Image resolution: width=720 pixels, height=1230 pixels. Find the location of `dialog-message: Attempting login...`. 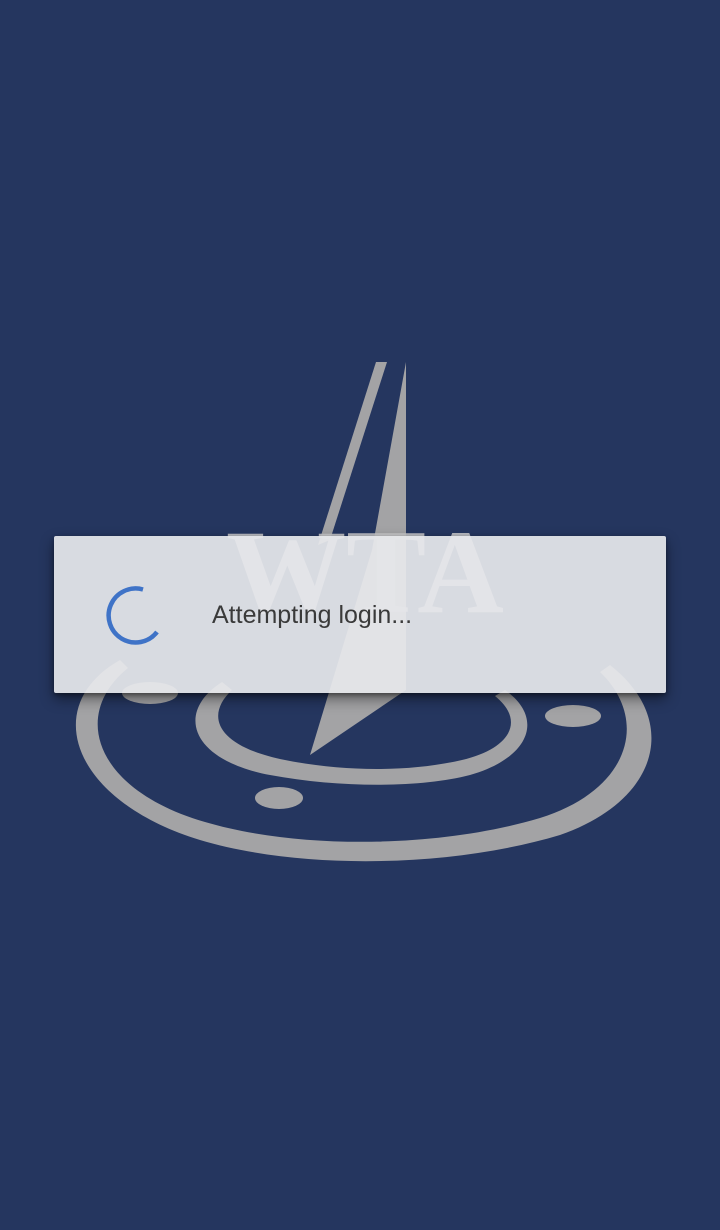

dialog-message: Attempting login... is located at coordinates (312, 615).